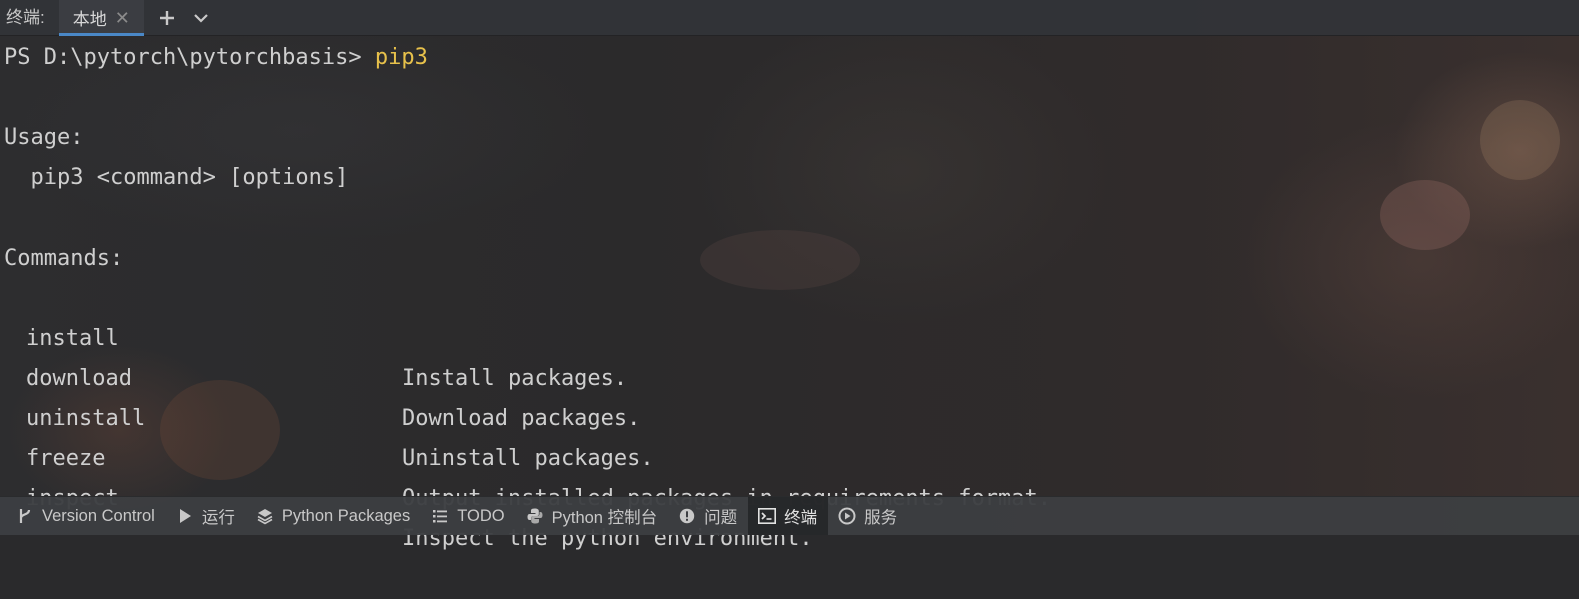 The image size is (1579, 599). I want to click on tool-run: 运行, so click(206, 516).